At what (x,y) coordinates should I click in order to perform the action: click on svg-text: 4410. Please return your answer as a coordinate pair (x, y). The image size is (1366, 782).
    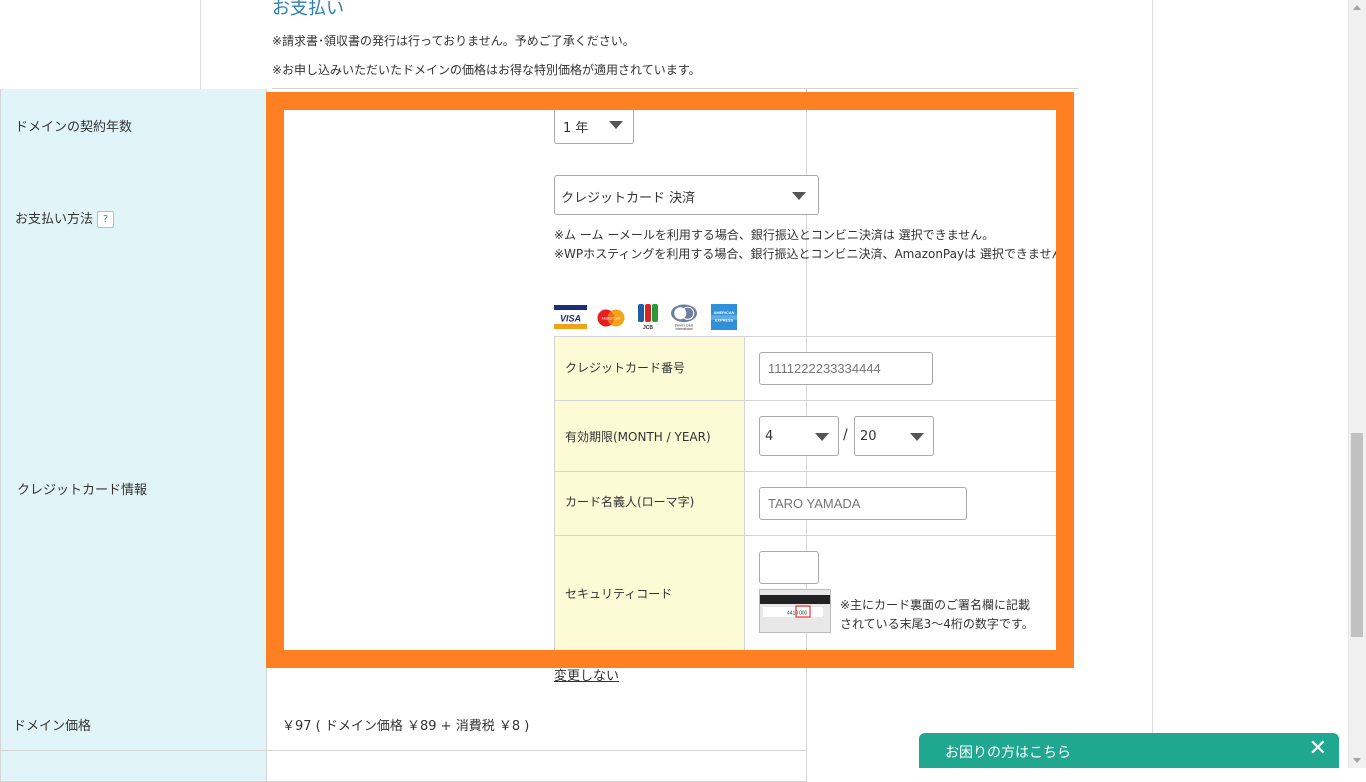
    Looking at the image, I should click on (792, 614).